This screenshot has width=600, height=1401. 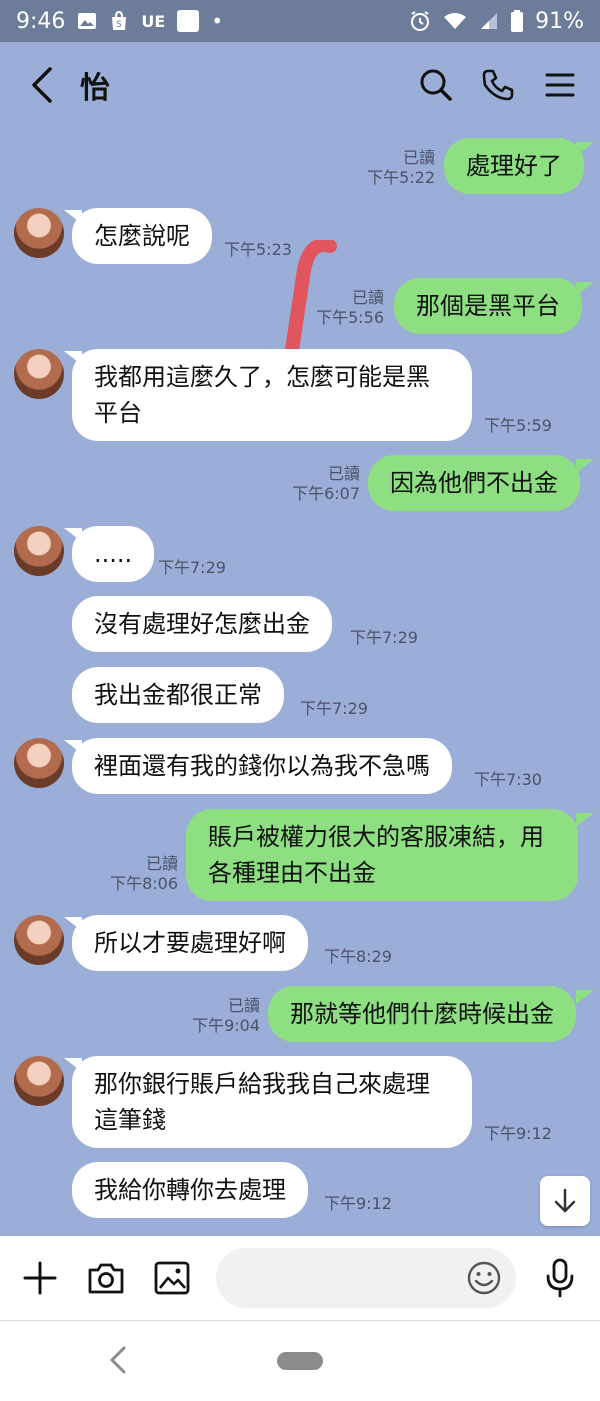 What do you see at coordinates (153, 21) in the screenshot?
I see `ue-label: UE` at bounding box center [153, 21].